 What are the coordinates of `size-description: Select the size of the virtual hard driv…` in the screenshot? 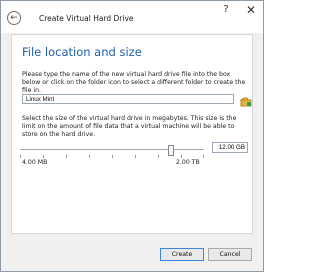 It's located at (129, 127).